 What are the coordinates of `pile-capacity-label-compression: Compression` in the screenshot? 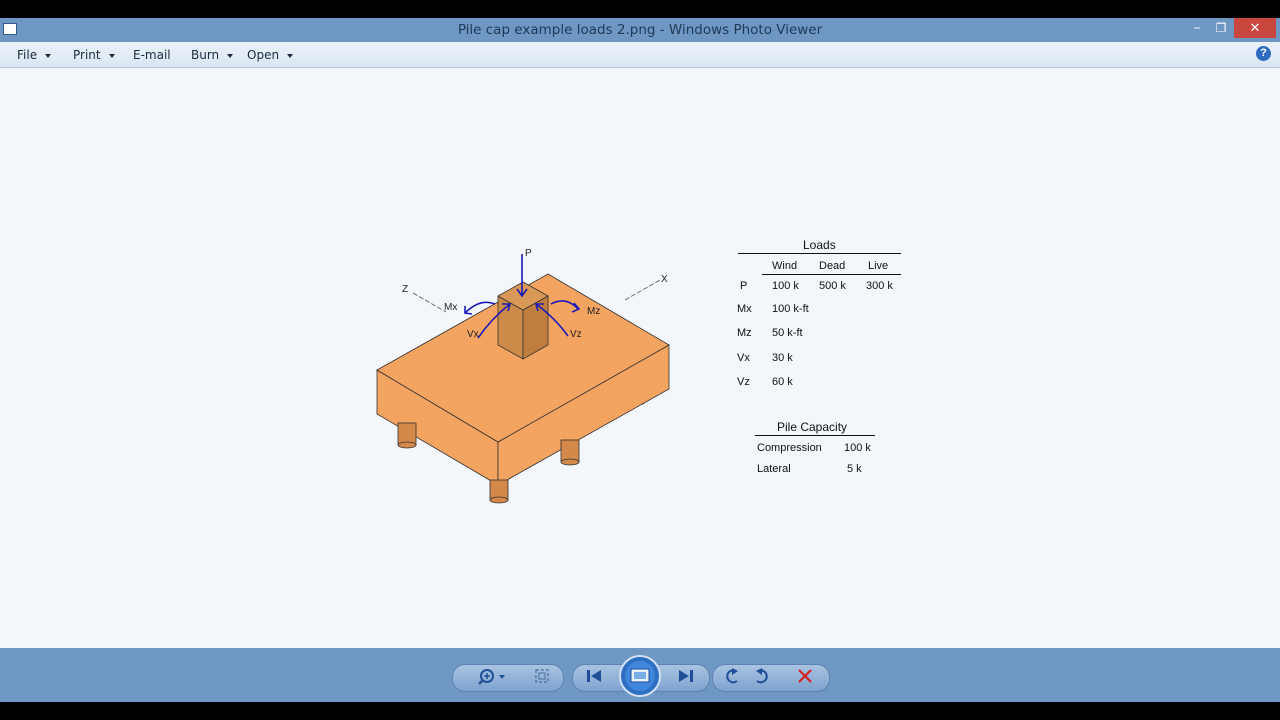 It's located at (789, 448).